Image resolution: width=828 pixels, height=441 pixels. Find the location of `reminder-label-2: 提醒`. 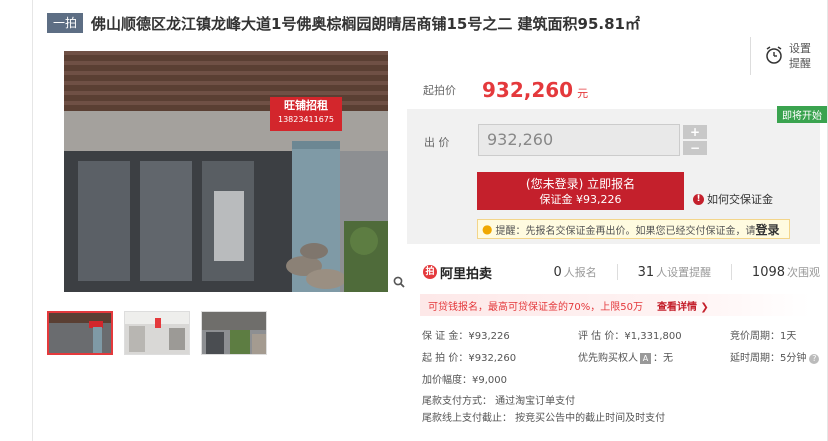

reminder-label-2: 提醒 is located at coordinates (800, 63).